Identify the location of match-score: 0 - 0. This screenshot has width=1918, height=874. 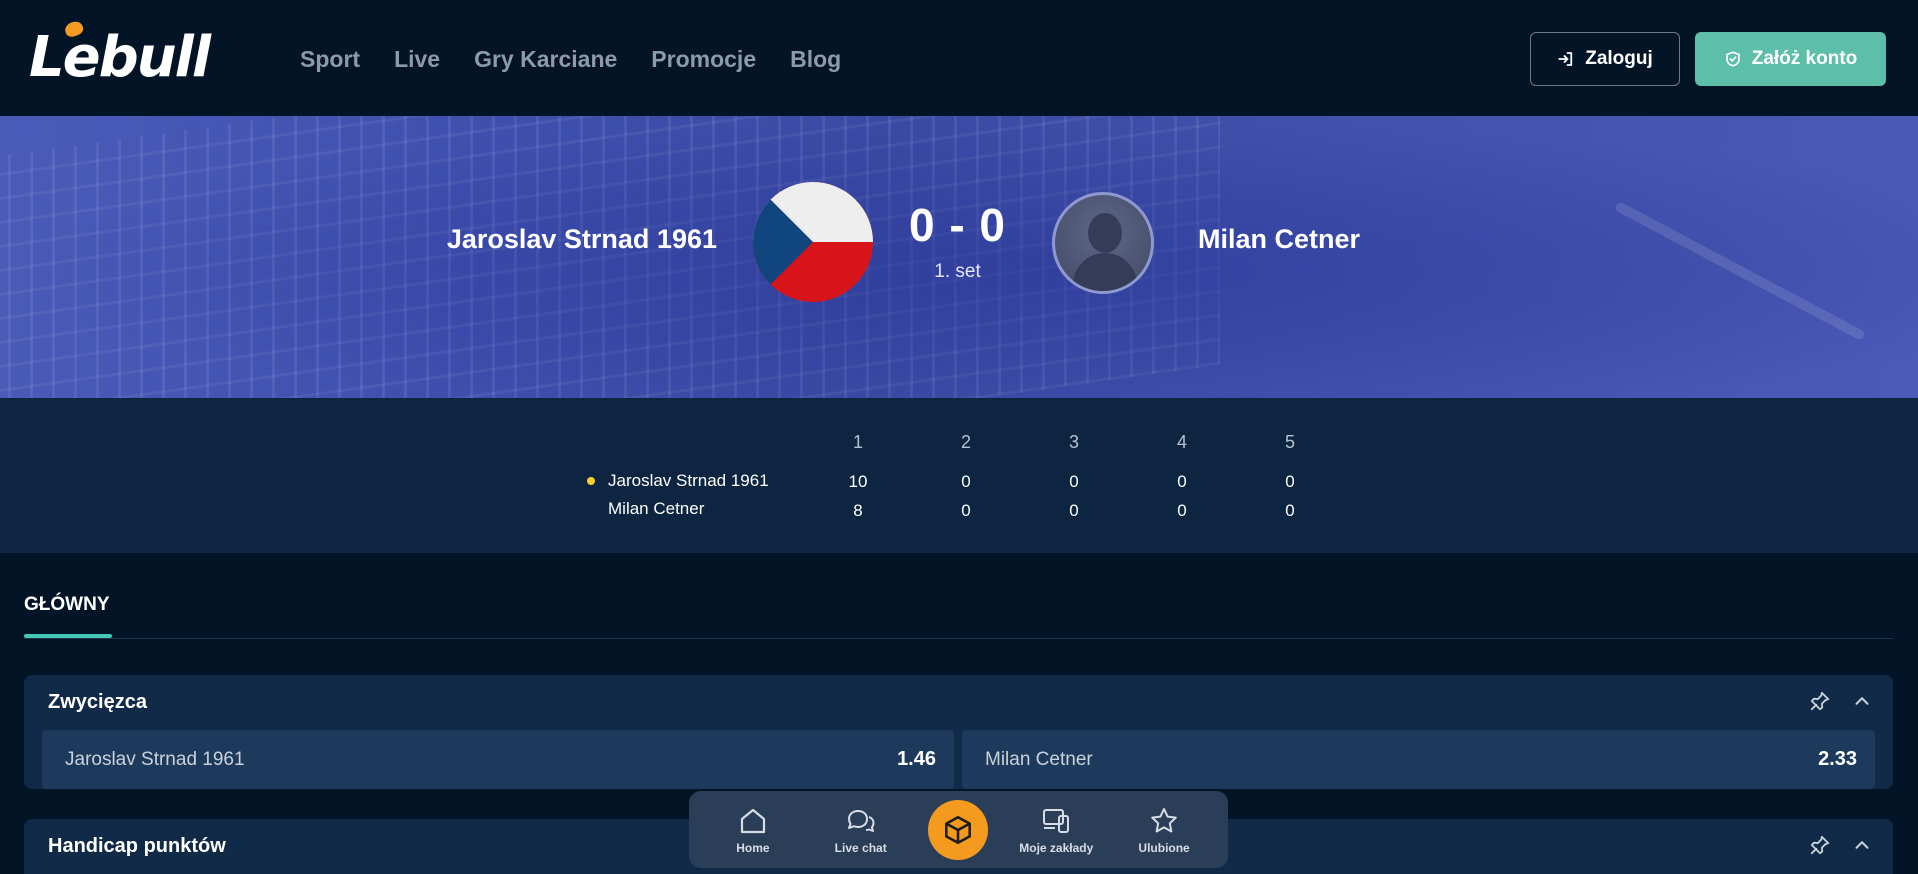
(957, 225).